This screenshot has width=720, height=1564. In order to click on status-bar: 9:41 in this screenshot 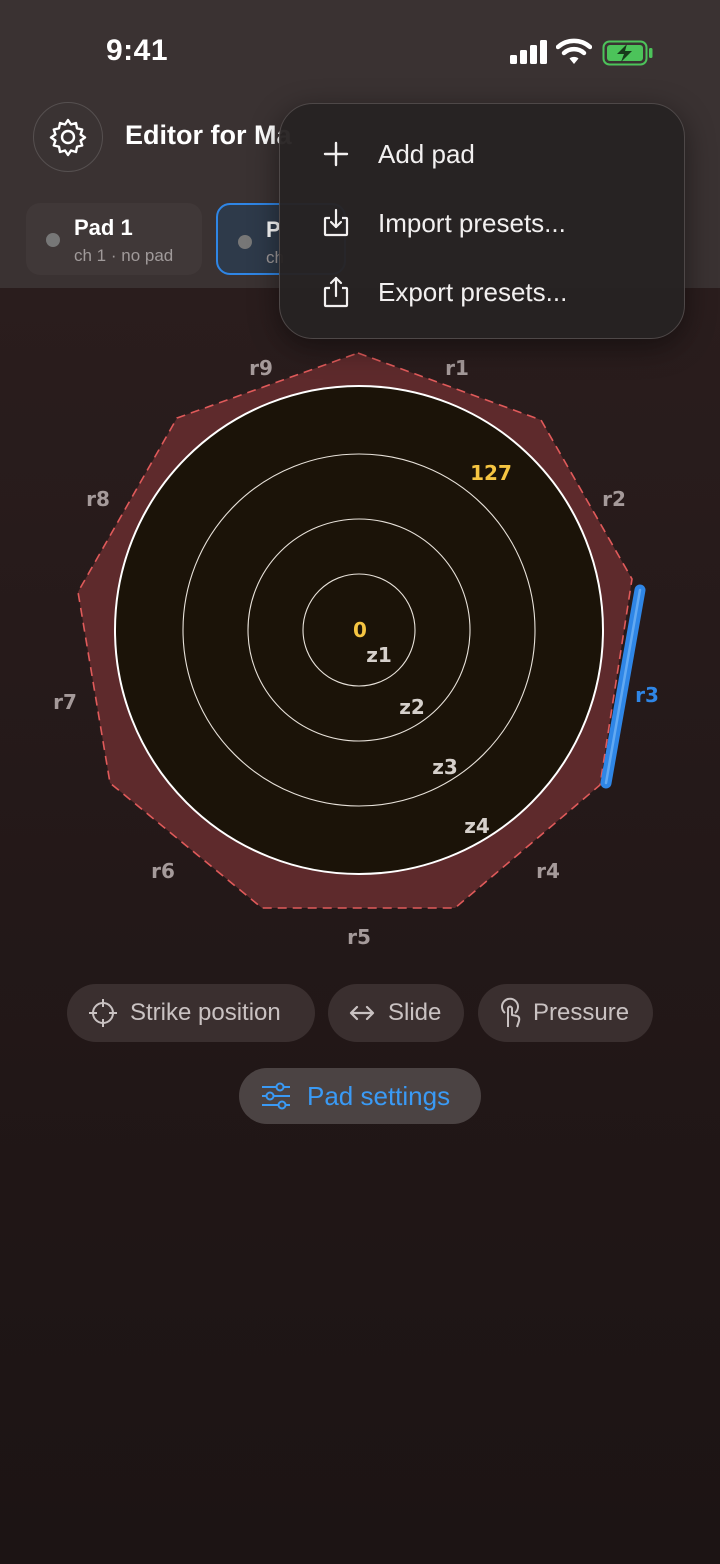, I will do `click(360, 50)`.